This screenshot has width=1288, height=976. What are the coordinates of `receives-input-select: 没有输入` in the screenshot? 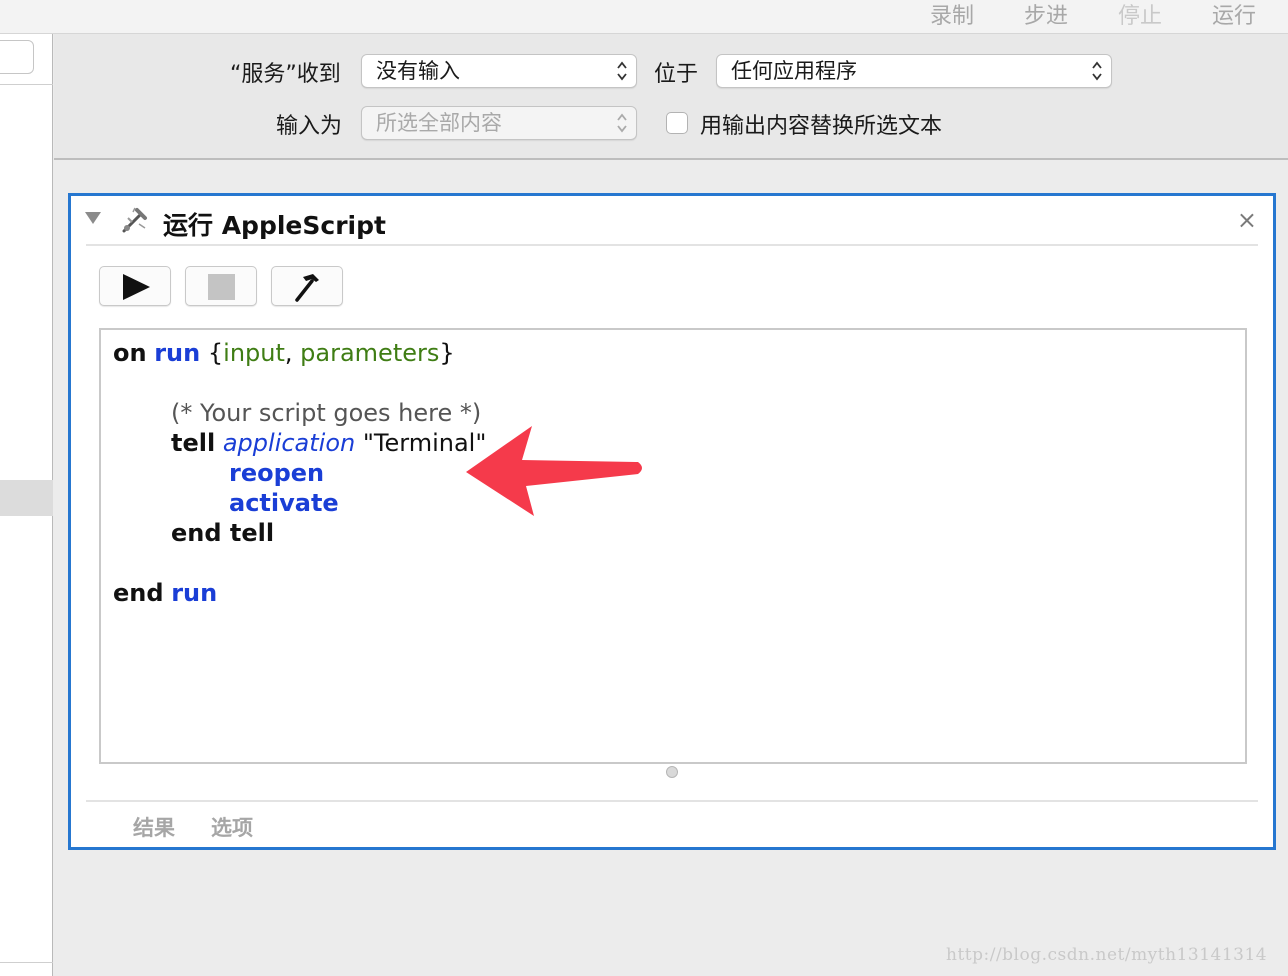 It's located at (499, 71).